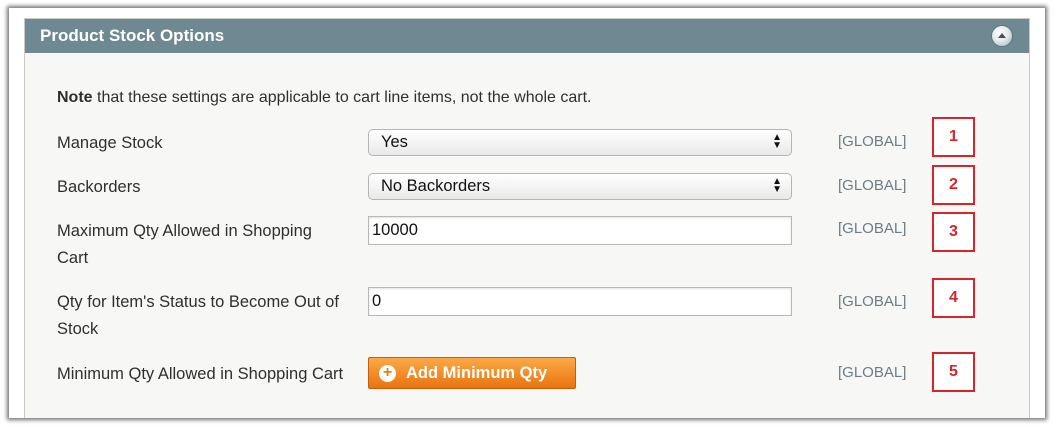 Image resolution: width=1055 pixels, height=428 pixels. Describe the element at coordinates (953, 185) in the screenshot. I see `callout-2: 2` at that location.